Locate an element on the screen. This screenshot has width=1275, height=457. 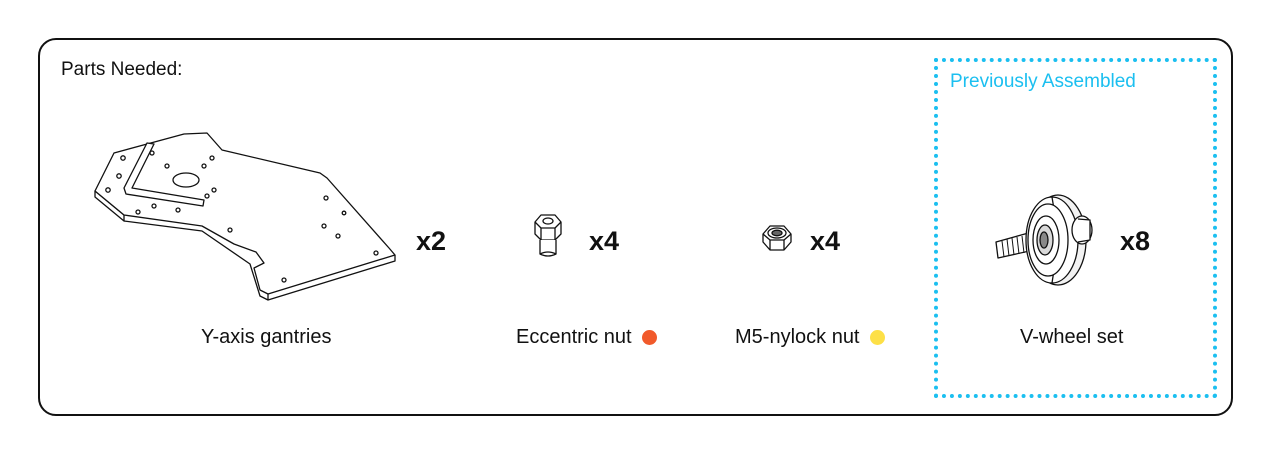
label-text: V-wheel set is located at coordinates (1072, 337).